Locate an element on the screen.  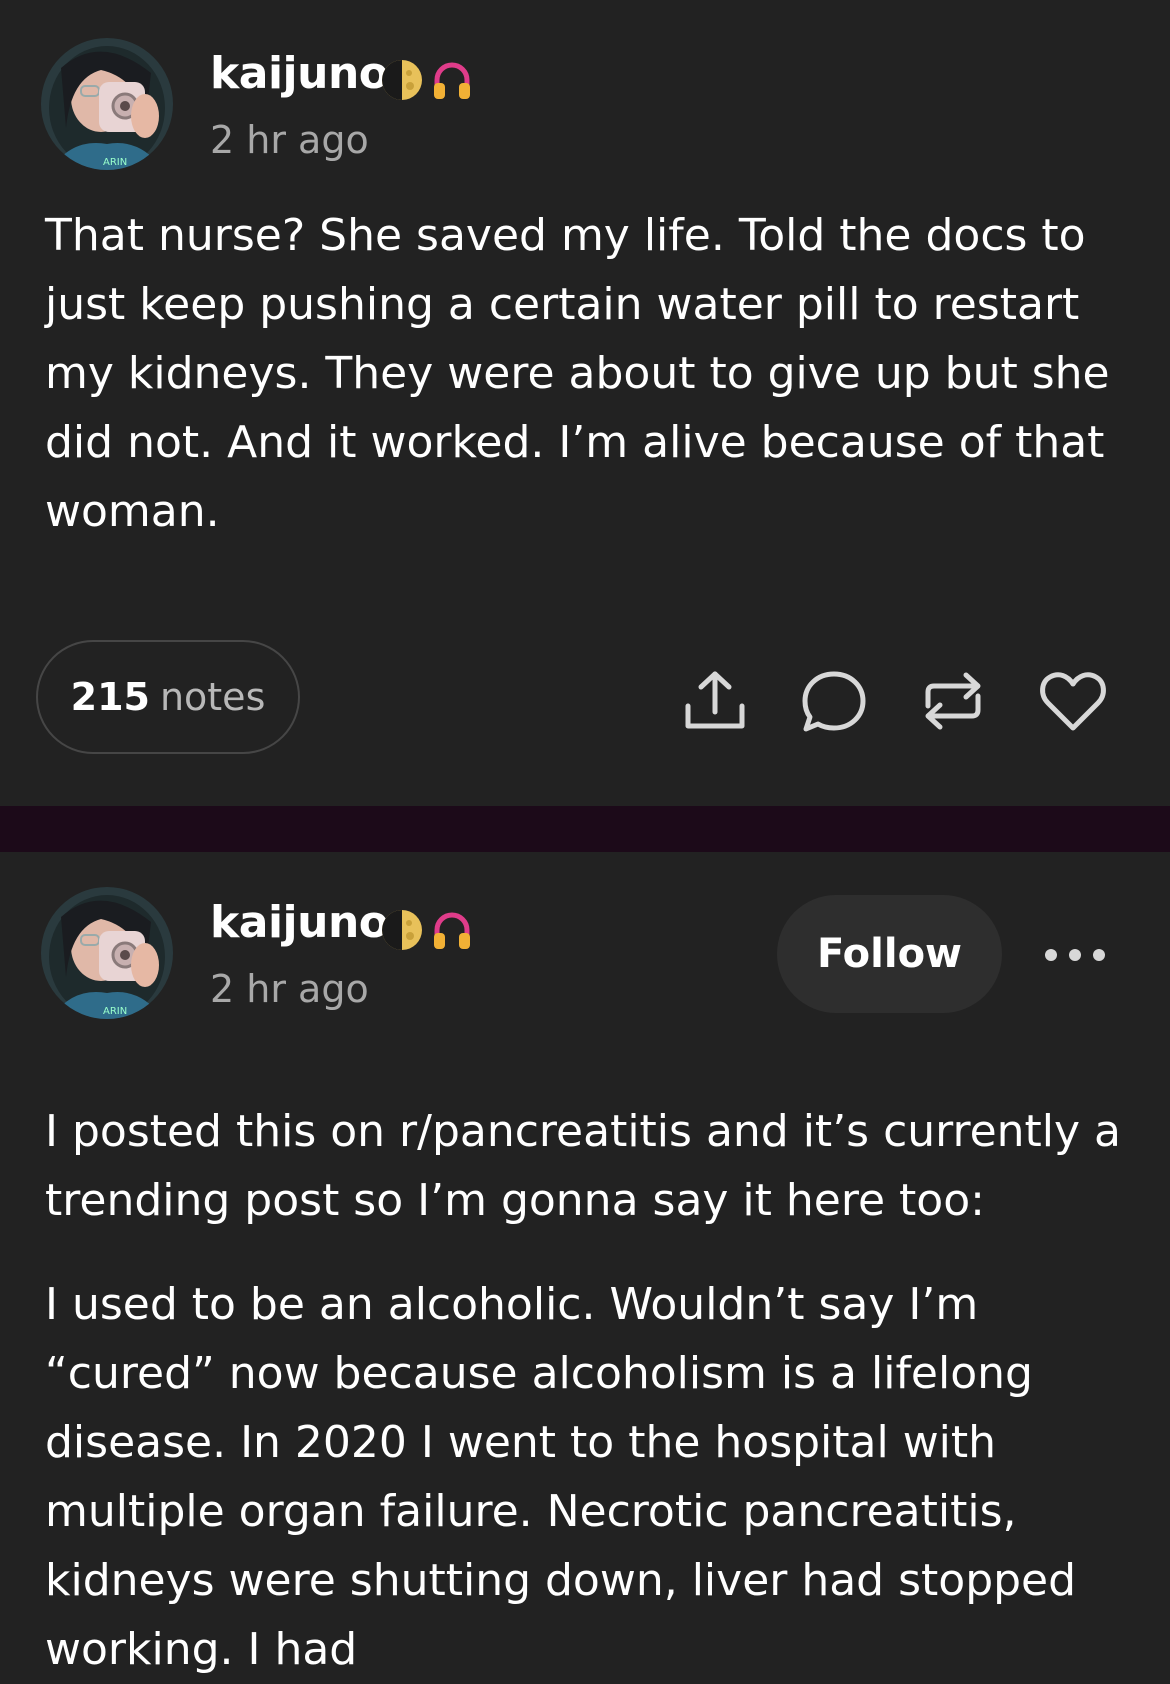
post-divider is located at coordinates (585, 829).